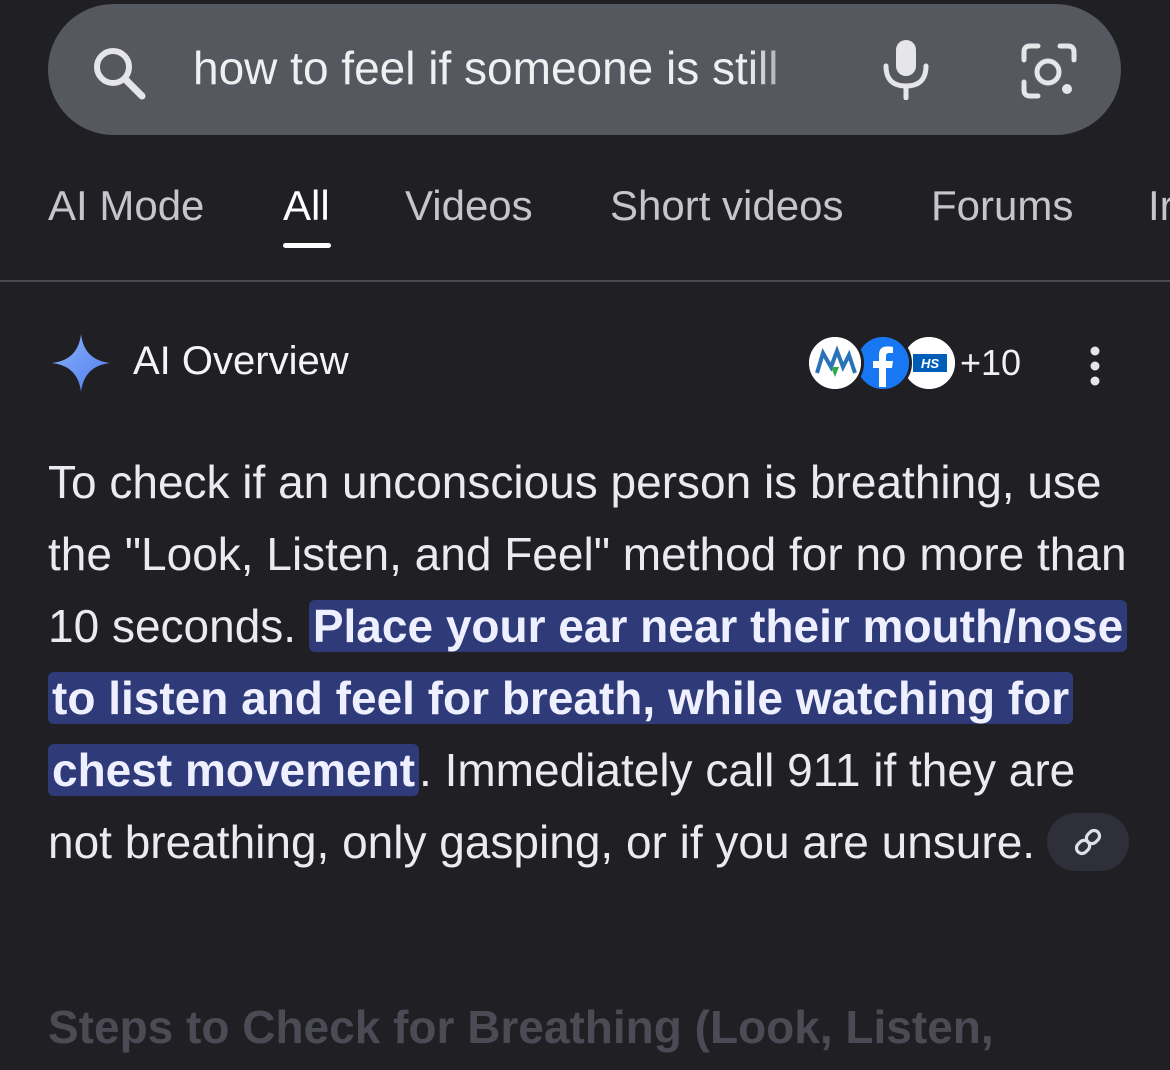 This screenshot has width=1170, height=1070. Describe the element at coordinates (726, 206) in the screenshot. I see `tab-short-videos: Short videos` at that location.